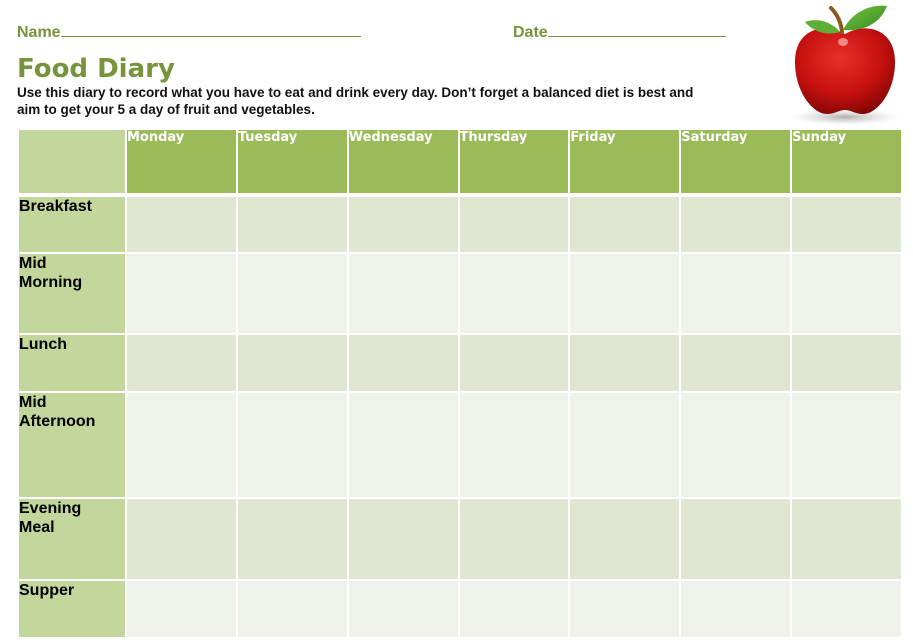 The image size is (913, 643). I want to click on table-row-breakfast: Breakfast, so click(460, 224).